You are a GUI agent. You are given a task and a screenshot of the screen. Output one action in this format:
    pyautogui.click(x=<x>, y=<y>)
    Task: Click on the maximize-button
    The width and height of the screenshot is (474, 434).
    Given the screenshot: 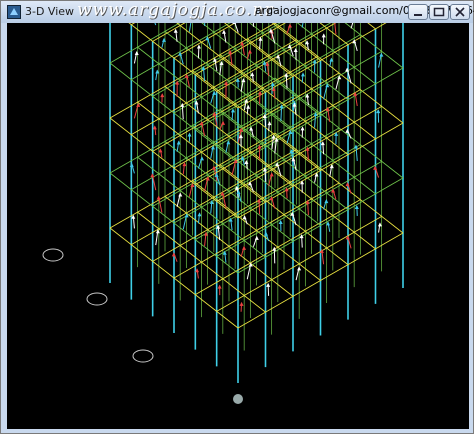 What is the action you would take?
    pyautogui.click(x=439, y=12)
    